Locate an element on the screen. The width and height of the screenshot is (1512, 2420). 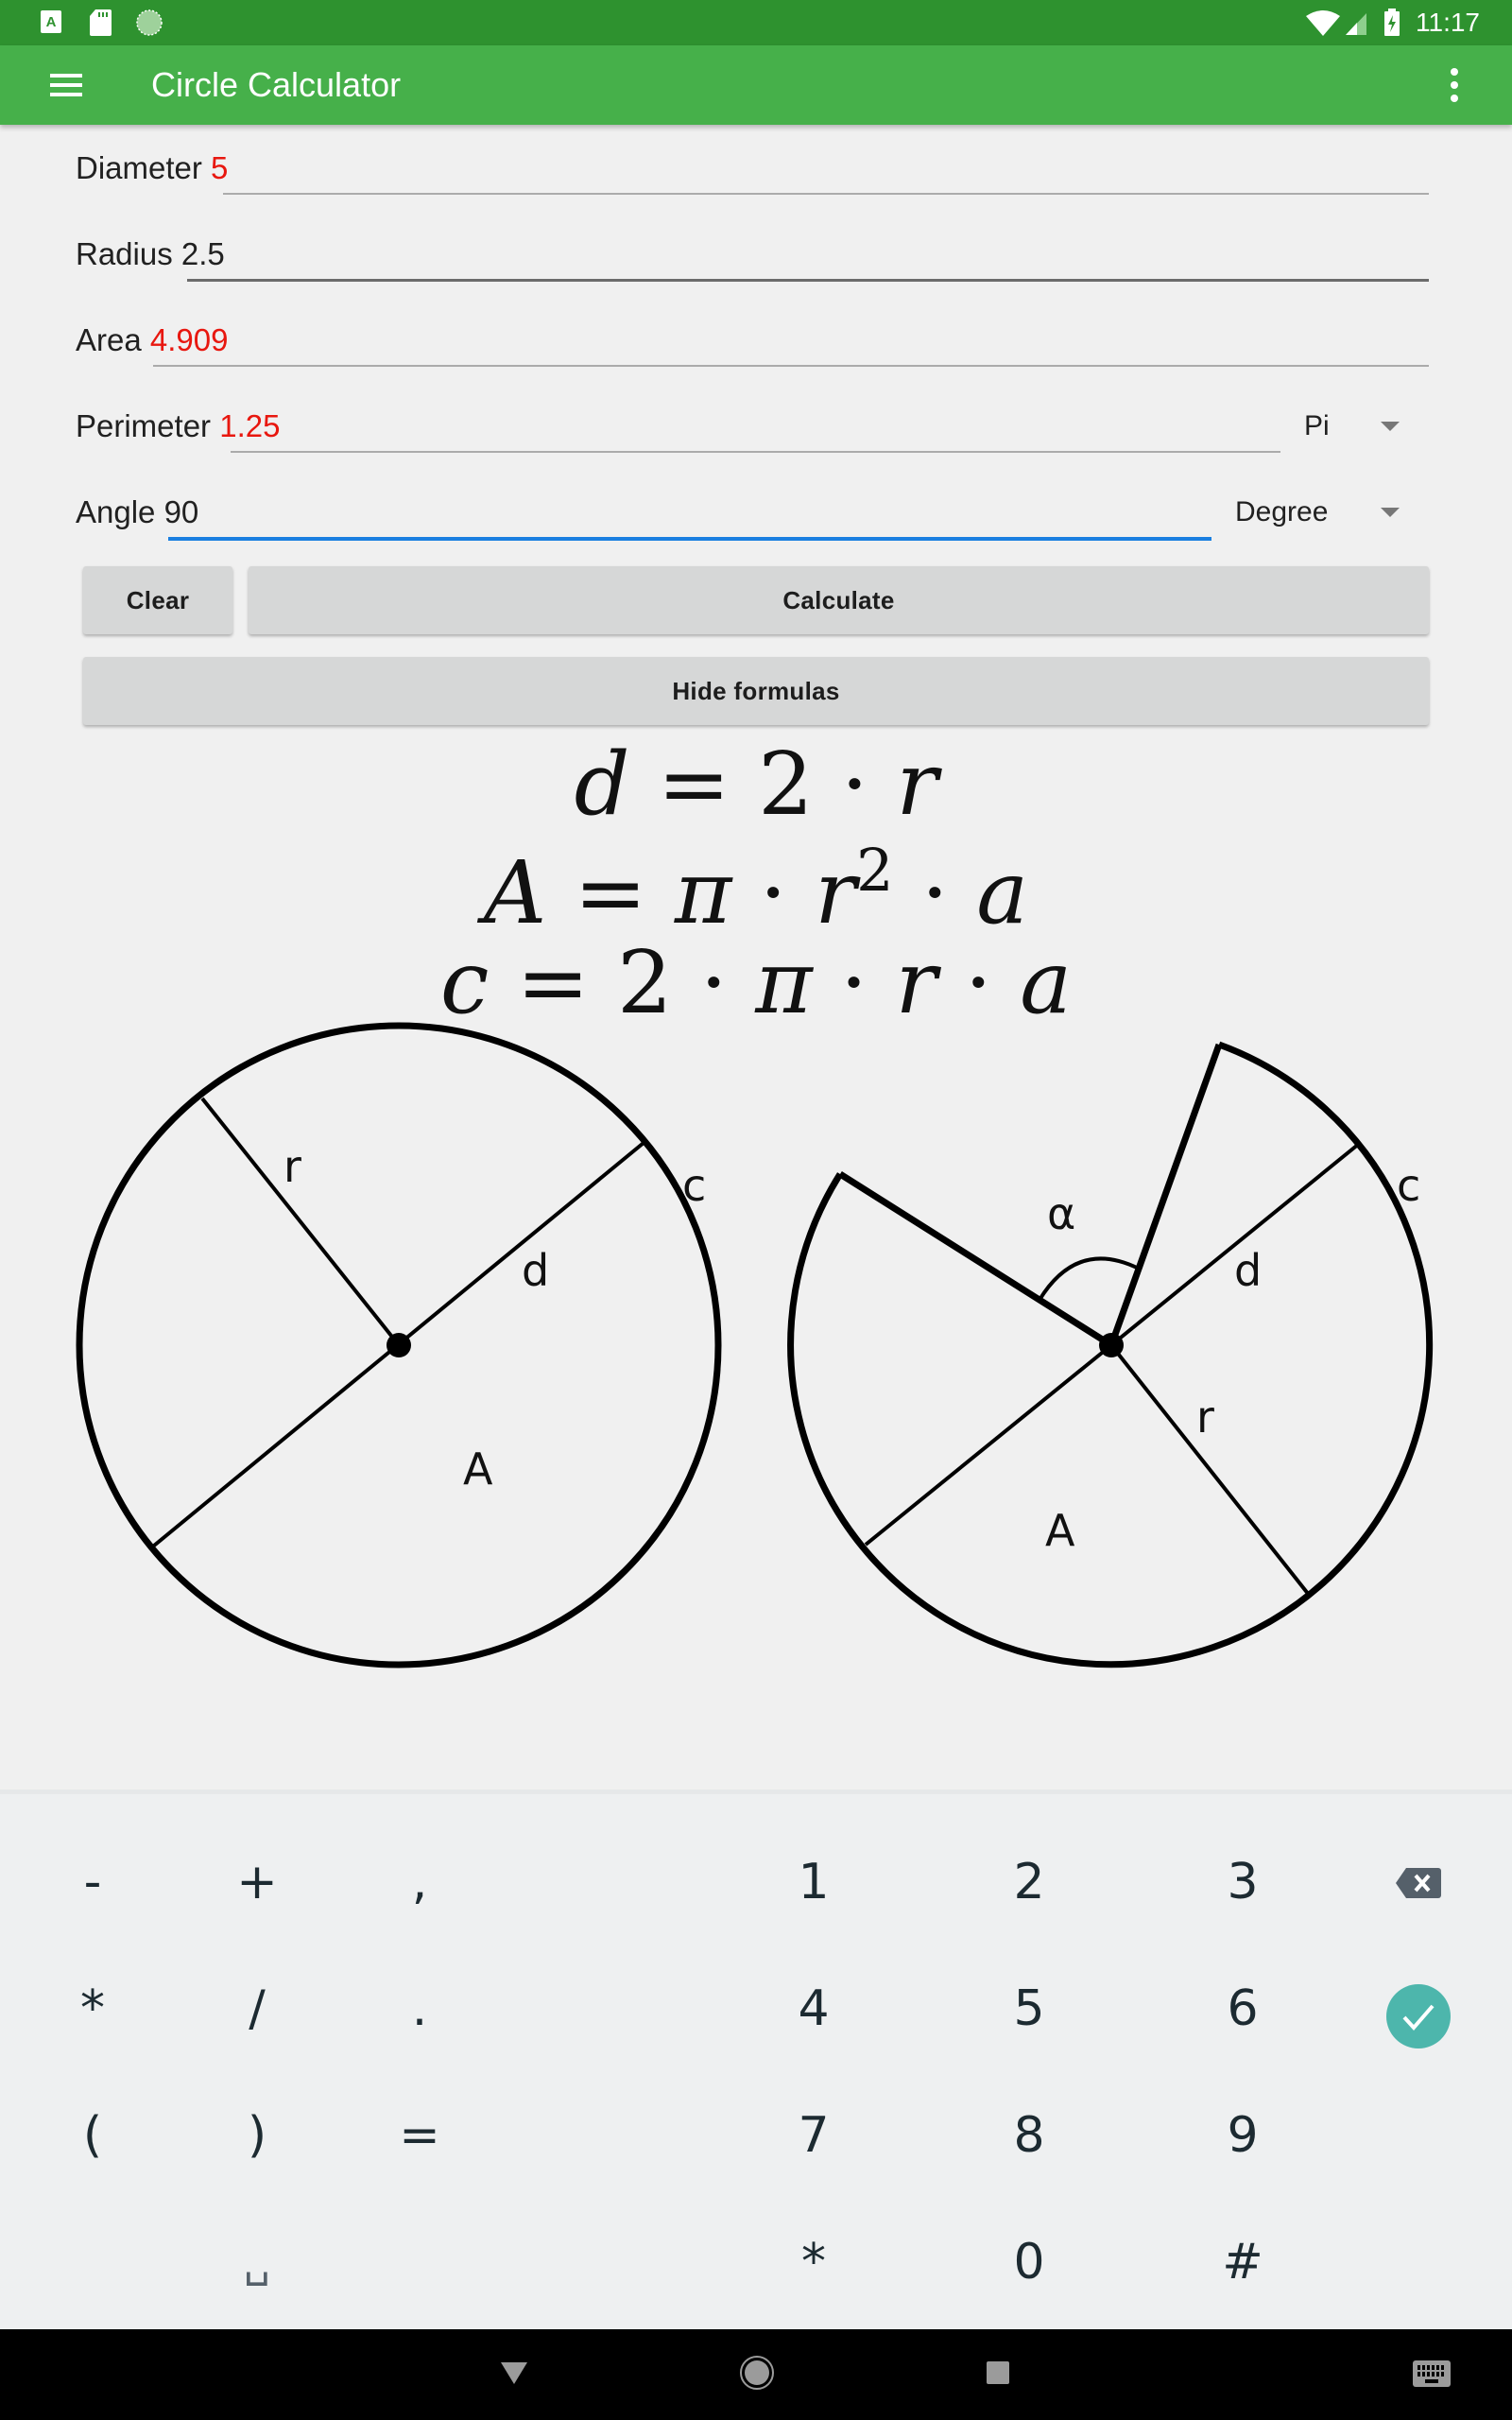
key-multiply: * is located at coordinates (92, 2009).